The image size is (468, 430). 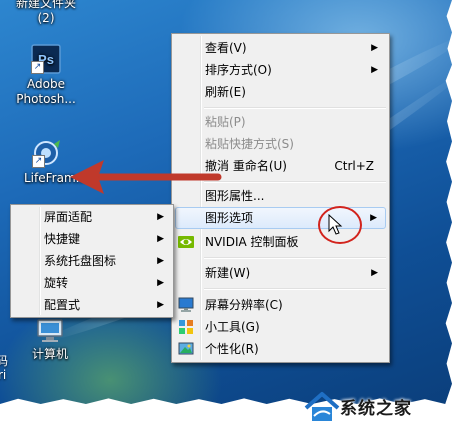 What do you see at coordinates (322, 406) in the screenshot?
I see `house-logo-icon` at bounding box center [322, 406].